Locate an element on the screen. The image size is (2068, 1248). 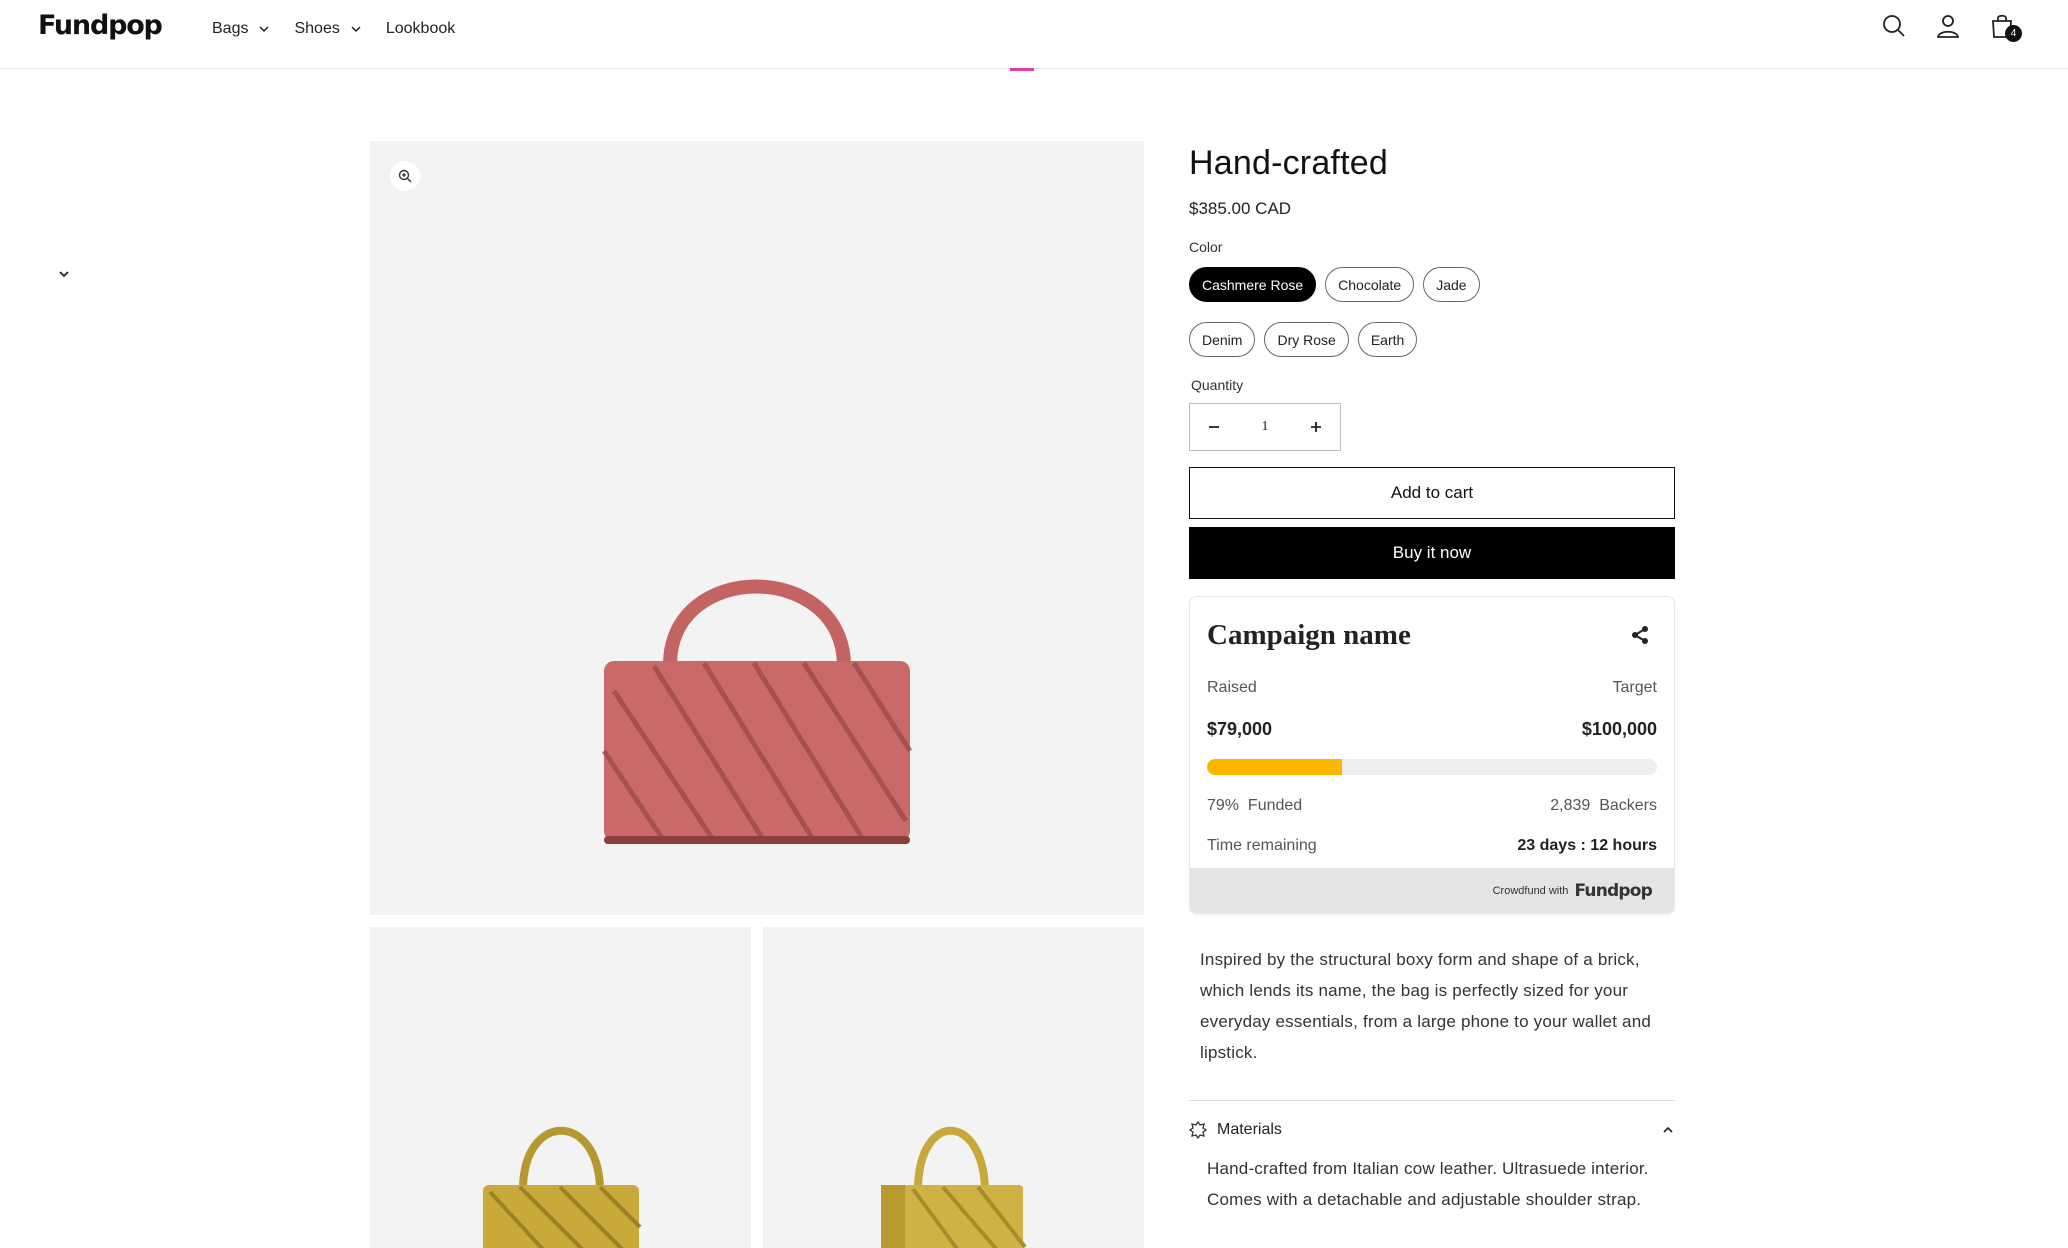
nav-item-bags: Bags is located at coordinates (241, 29).